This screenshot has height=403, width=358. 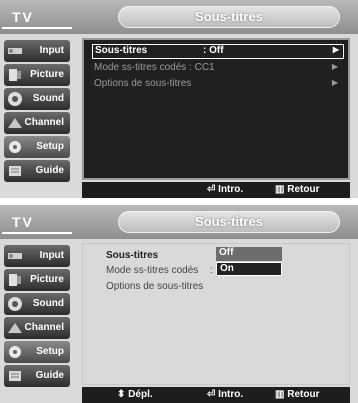 What do you see at coordinates (123, 394) in the screenshot?
I see `up-down-icon: ⬍` at bounding box center [123, 394].